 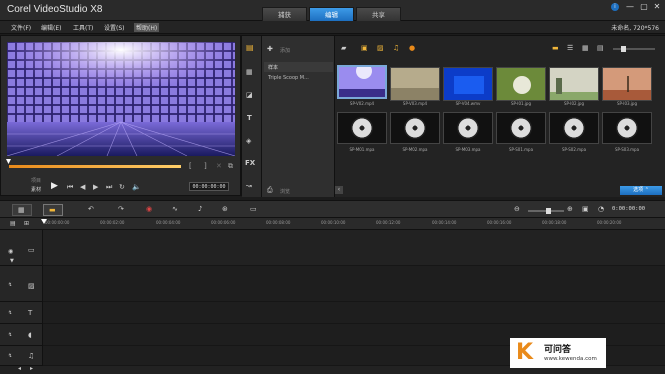 What do you see at coordinates (468, 84) in the screenshot?
I see `thumbnail-sp-v04` at bounding box center [468, 84].